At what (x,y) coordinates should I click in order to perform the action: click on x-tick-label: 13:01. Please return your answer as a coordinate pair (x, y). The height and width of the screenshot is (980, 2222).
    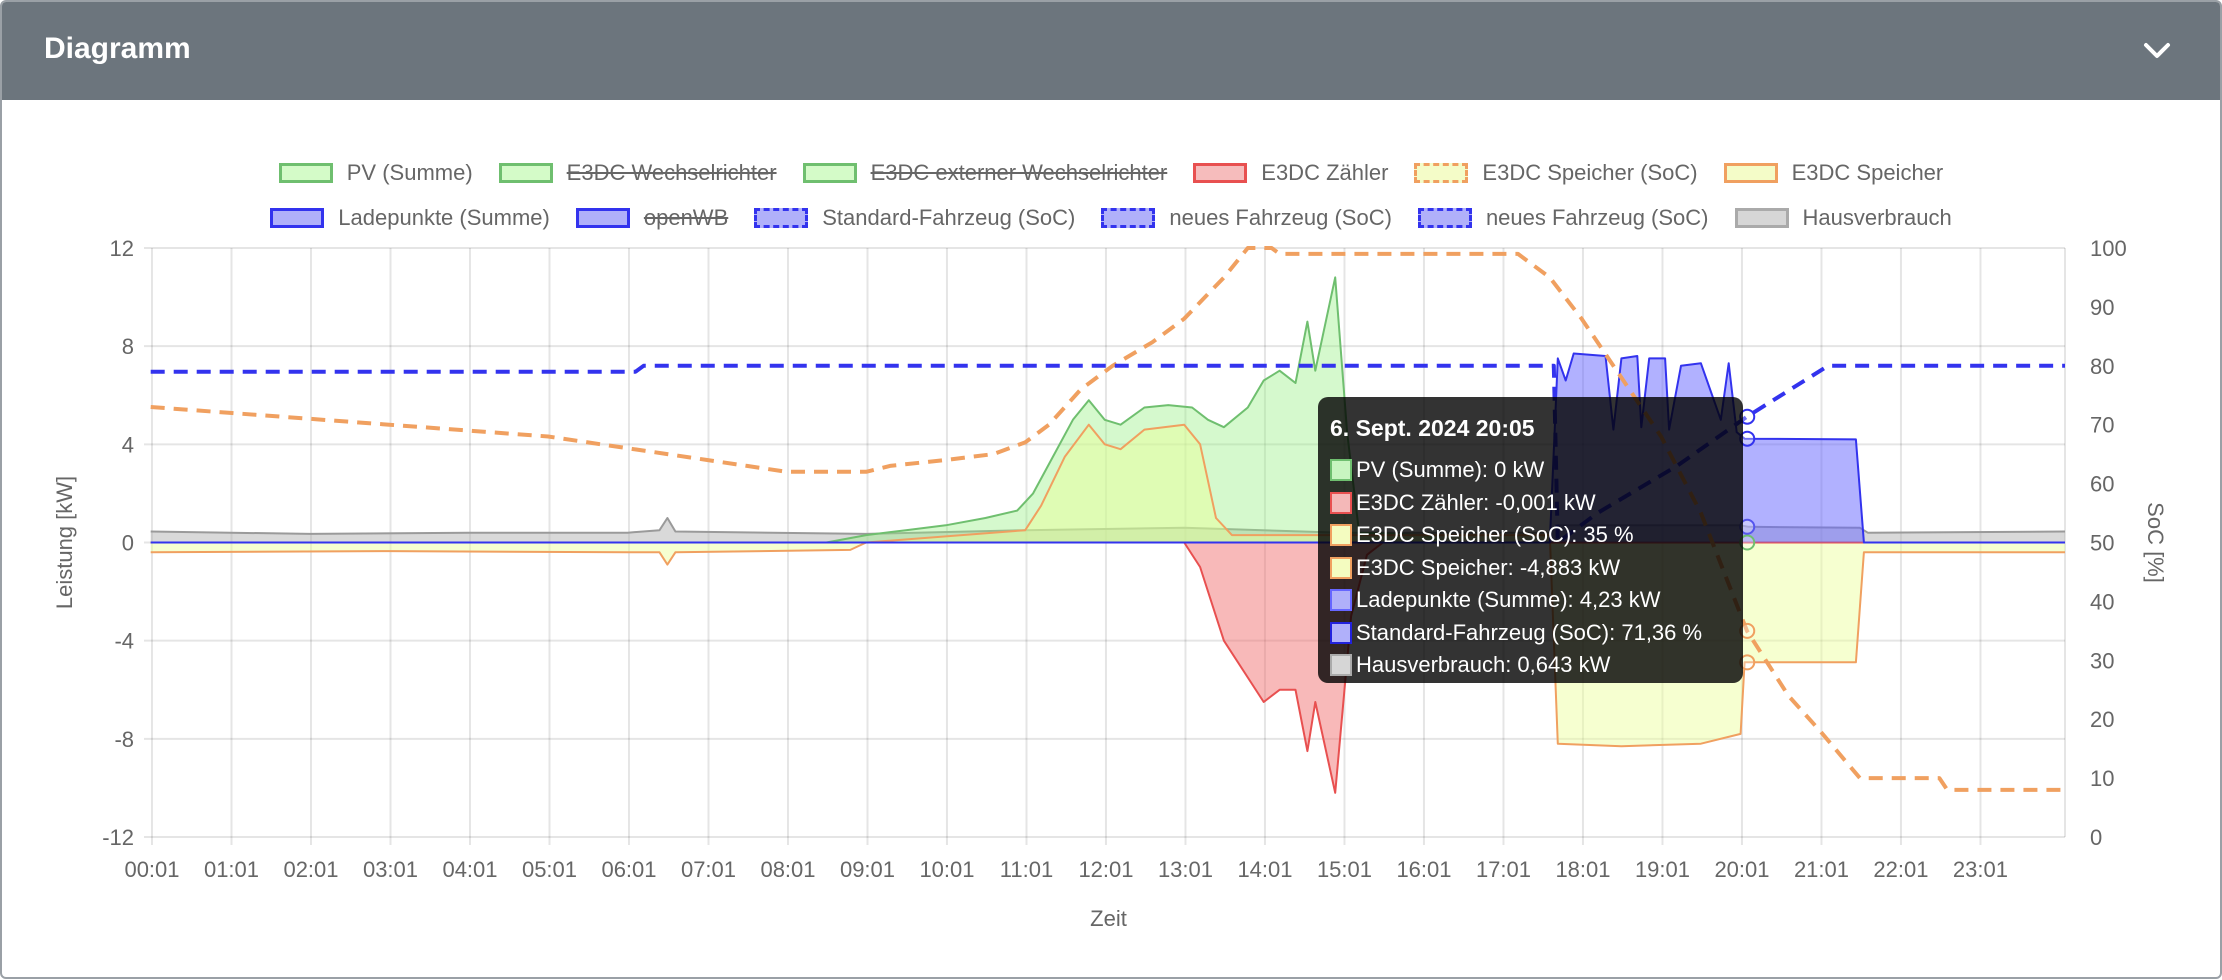
    Looking at the image, I should click on (1185, 869).